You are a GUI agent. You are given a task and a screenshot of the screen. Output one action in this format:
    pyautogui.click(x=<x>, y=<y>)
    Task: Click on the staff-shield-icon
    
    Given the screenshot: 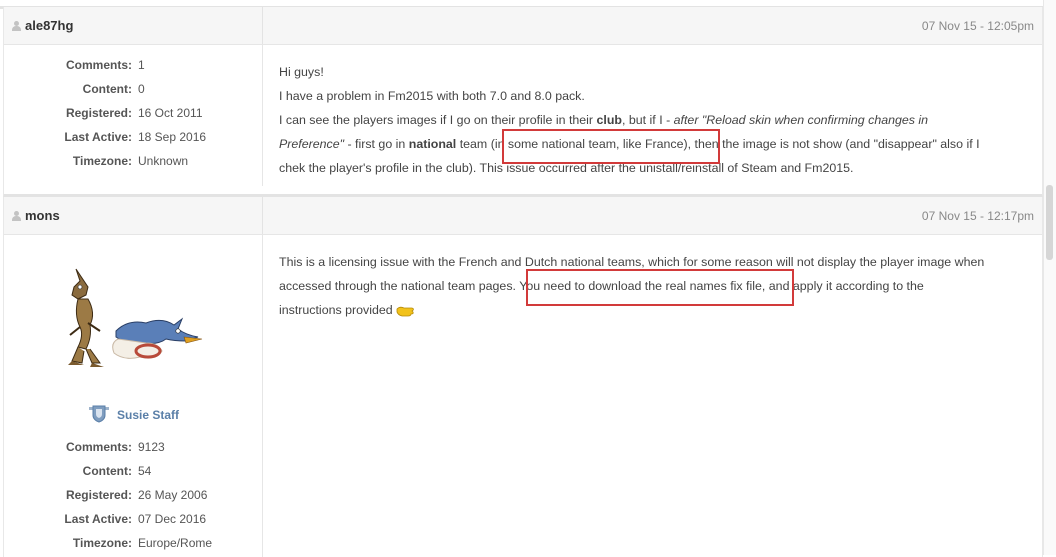 What is the action you would take?
    pyautogui.click(x=99, y=414)
    